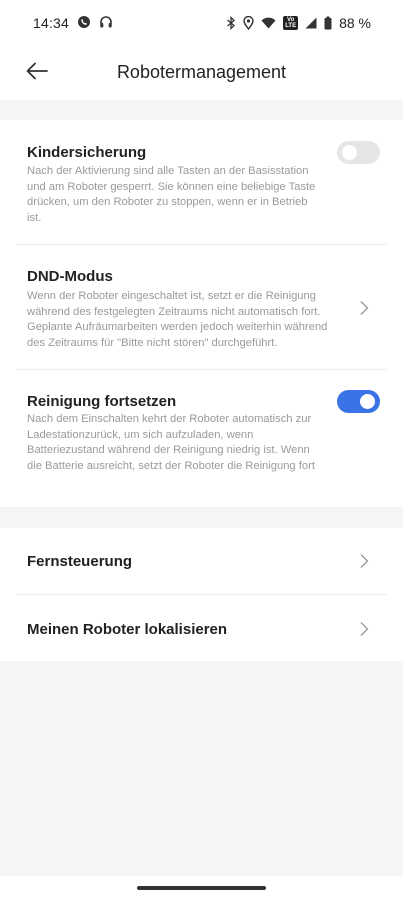 The image size is (403, 900). I want to click on location-icon, so click(248, 23).